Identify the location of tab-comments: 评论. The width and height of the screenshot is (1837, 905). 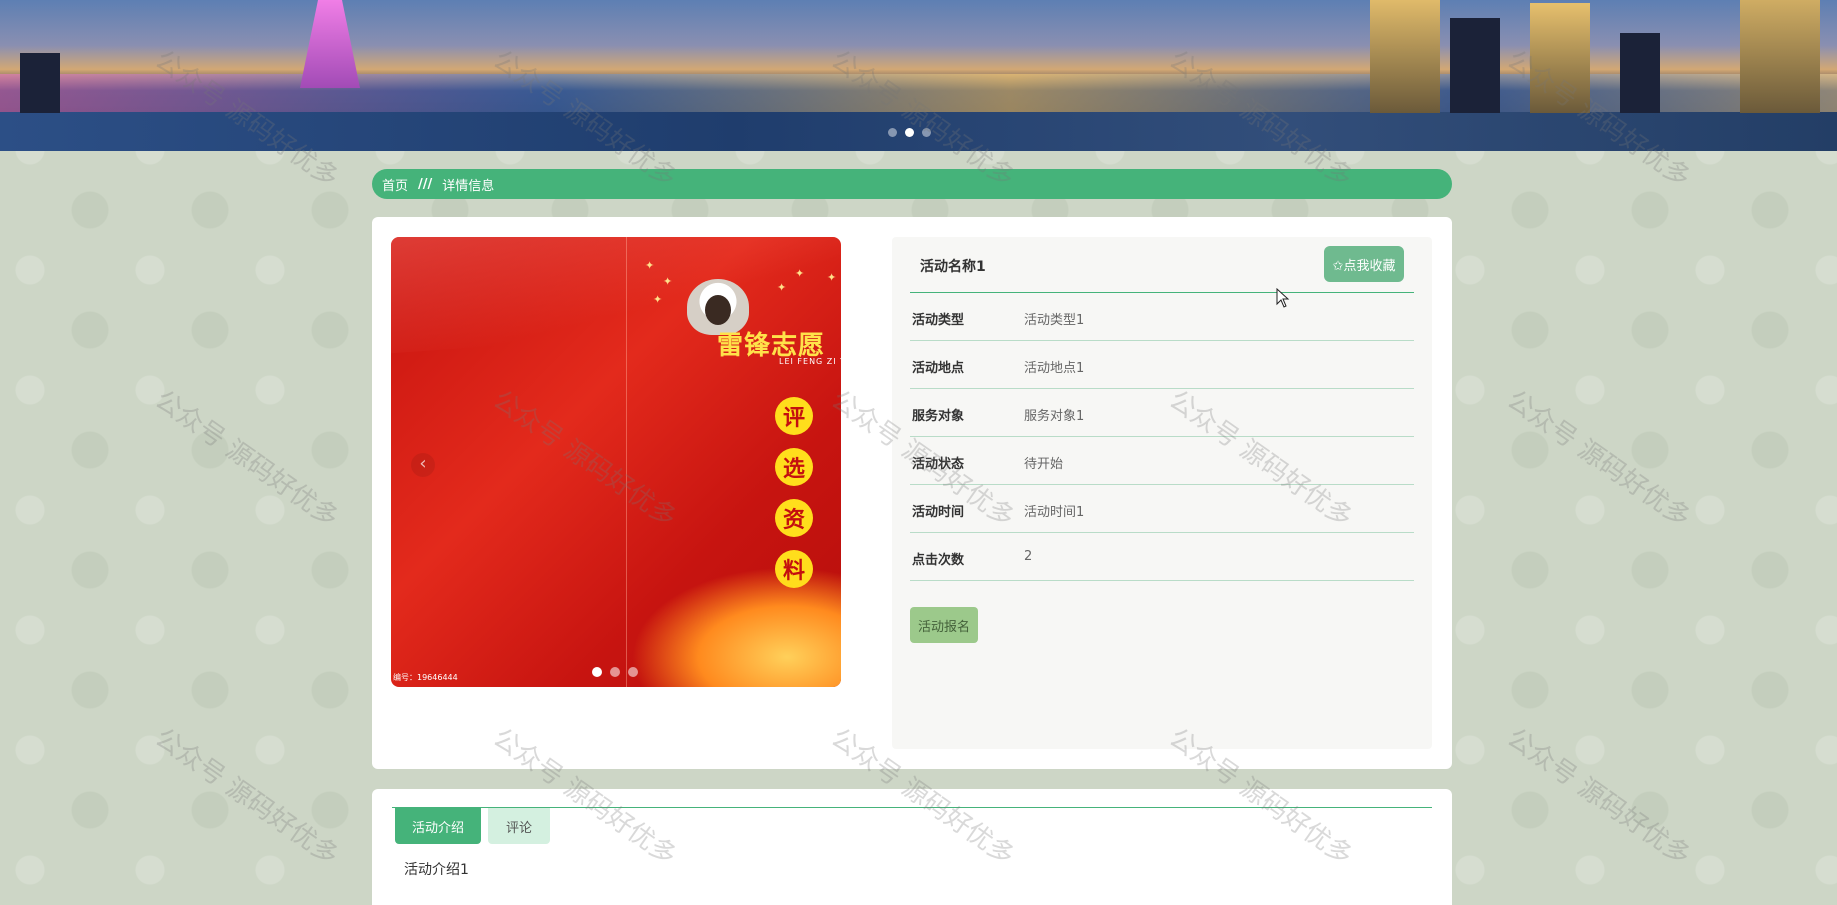
(519, 826).